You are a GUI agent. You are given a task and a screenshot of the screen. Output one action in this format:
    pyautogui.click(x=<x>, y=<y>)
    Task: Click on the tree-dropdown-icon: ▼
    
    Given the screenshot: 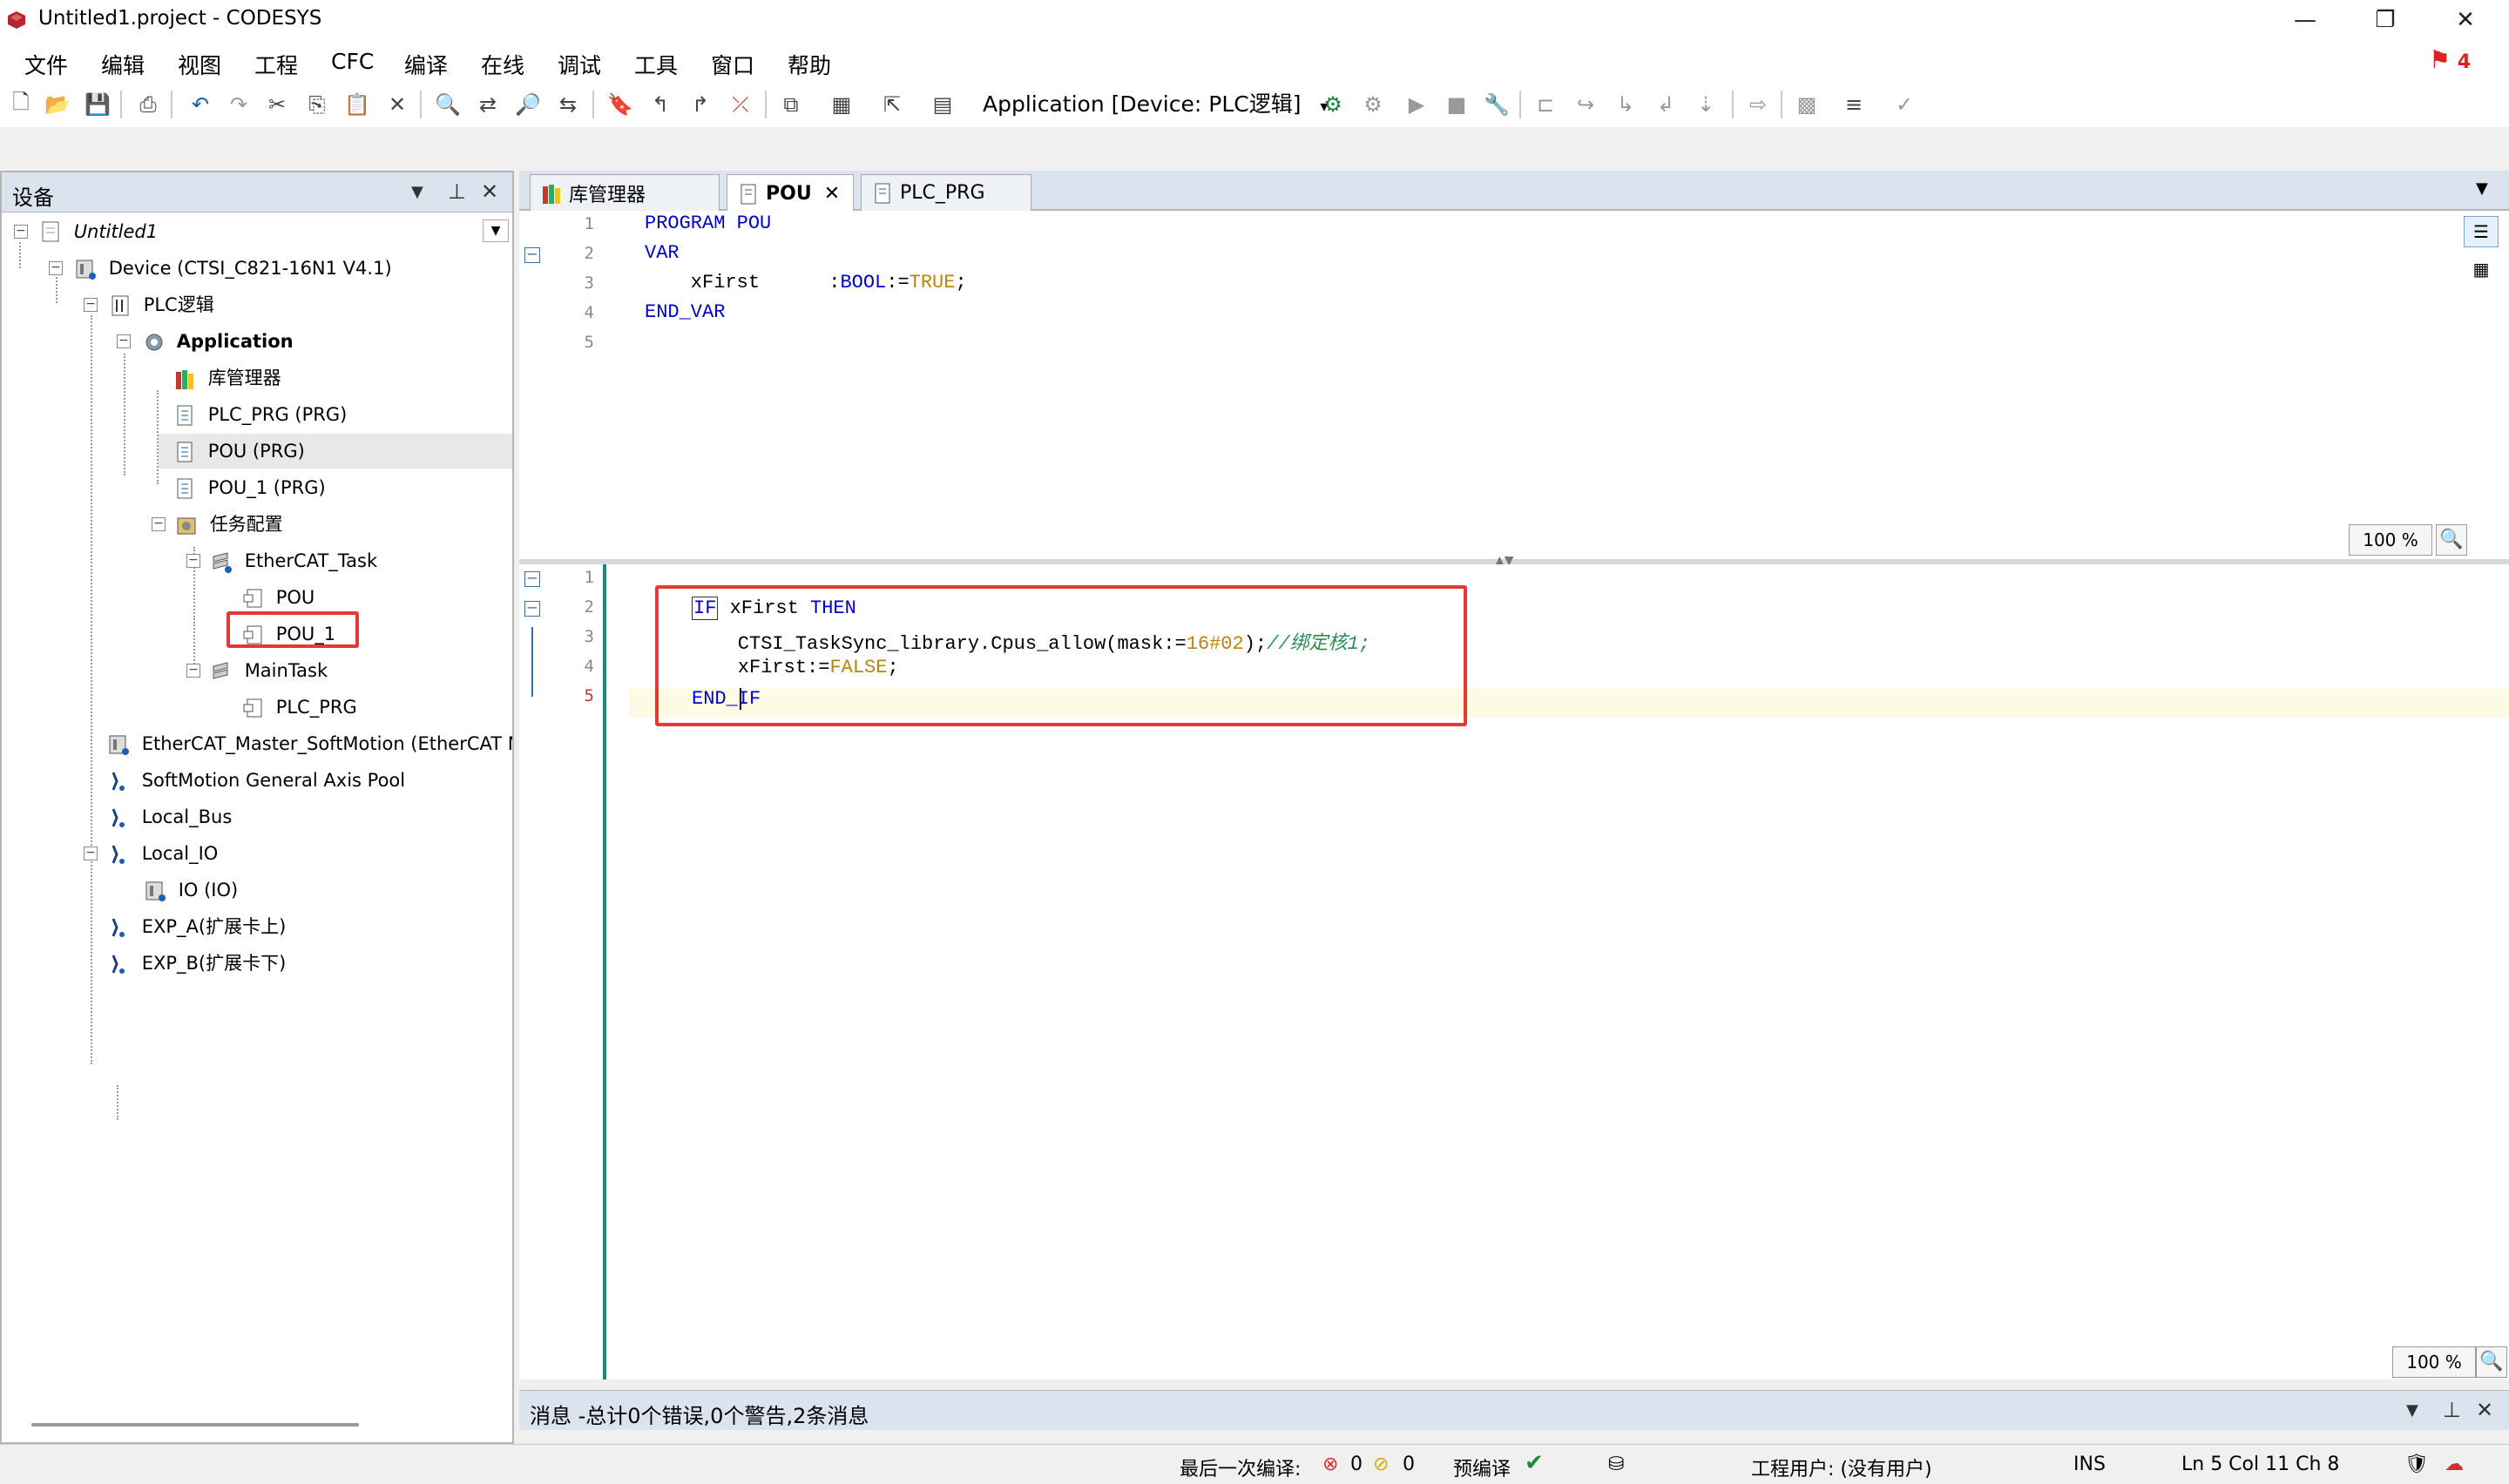 What is the action you would take?
    pyautogui.click(x=496, y=231)
    